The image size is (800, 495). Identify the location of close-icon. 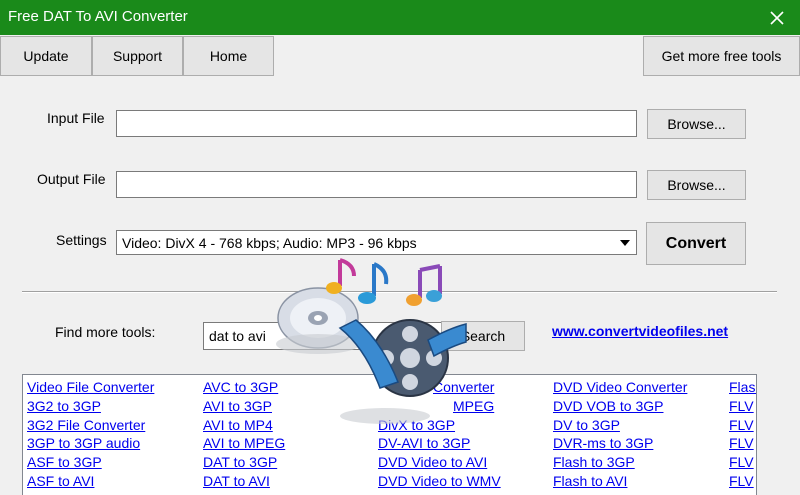
(777, 17).